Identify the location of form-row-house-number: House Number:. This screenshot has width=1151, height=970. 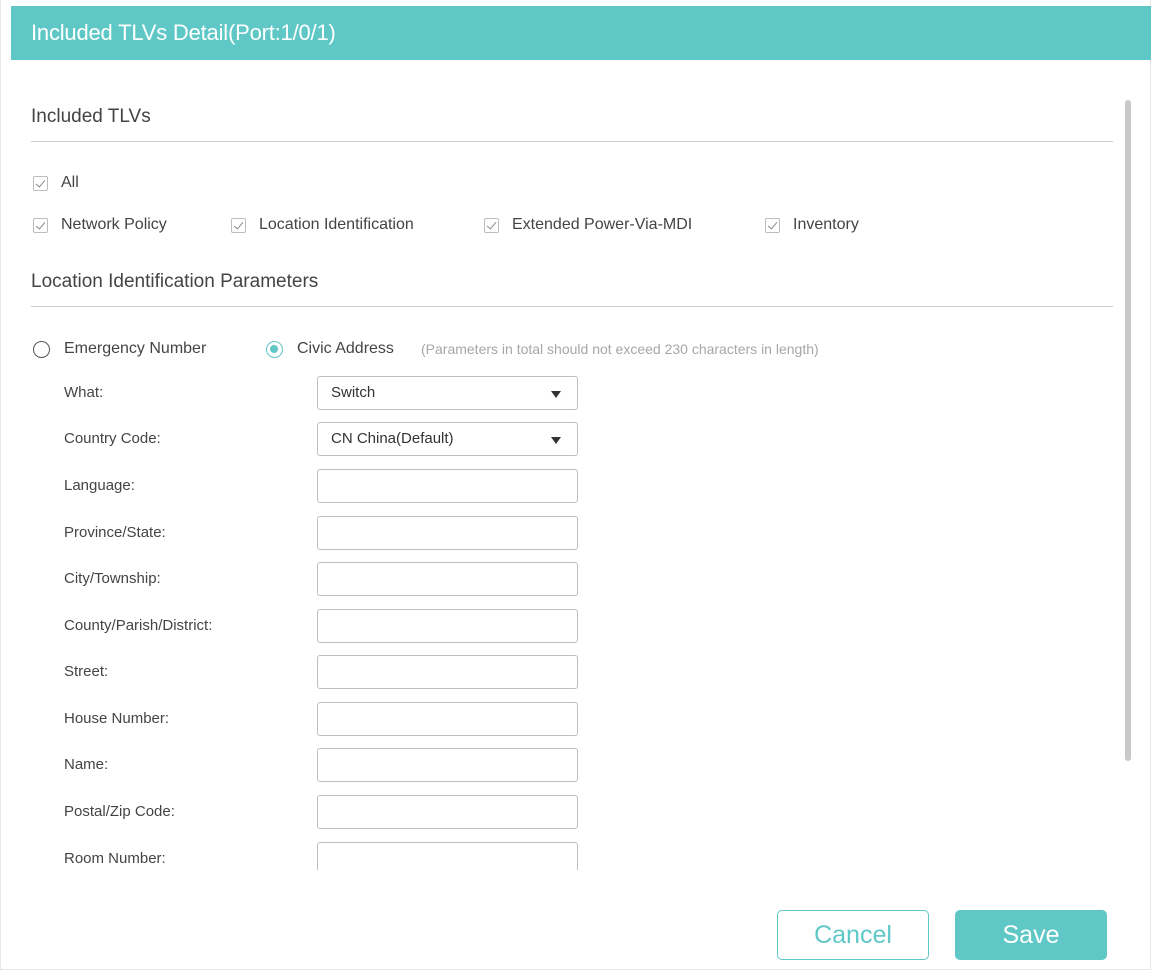
(561, 719).